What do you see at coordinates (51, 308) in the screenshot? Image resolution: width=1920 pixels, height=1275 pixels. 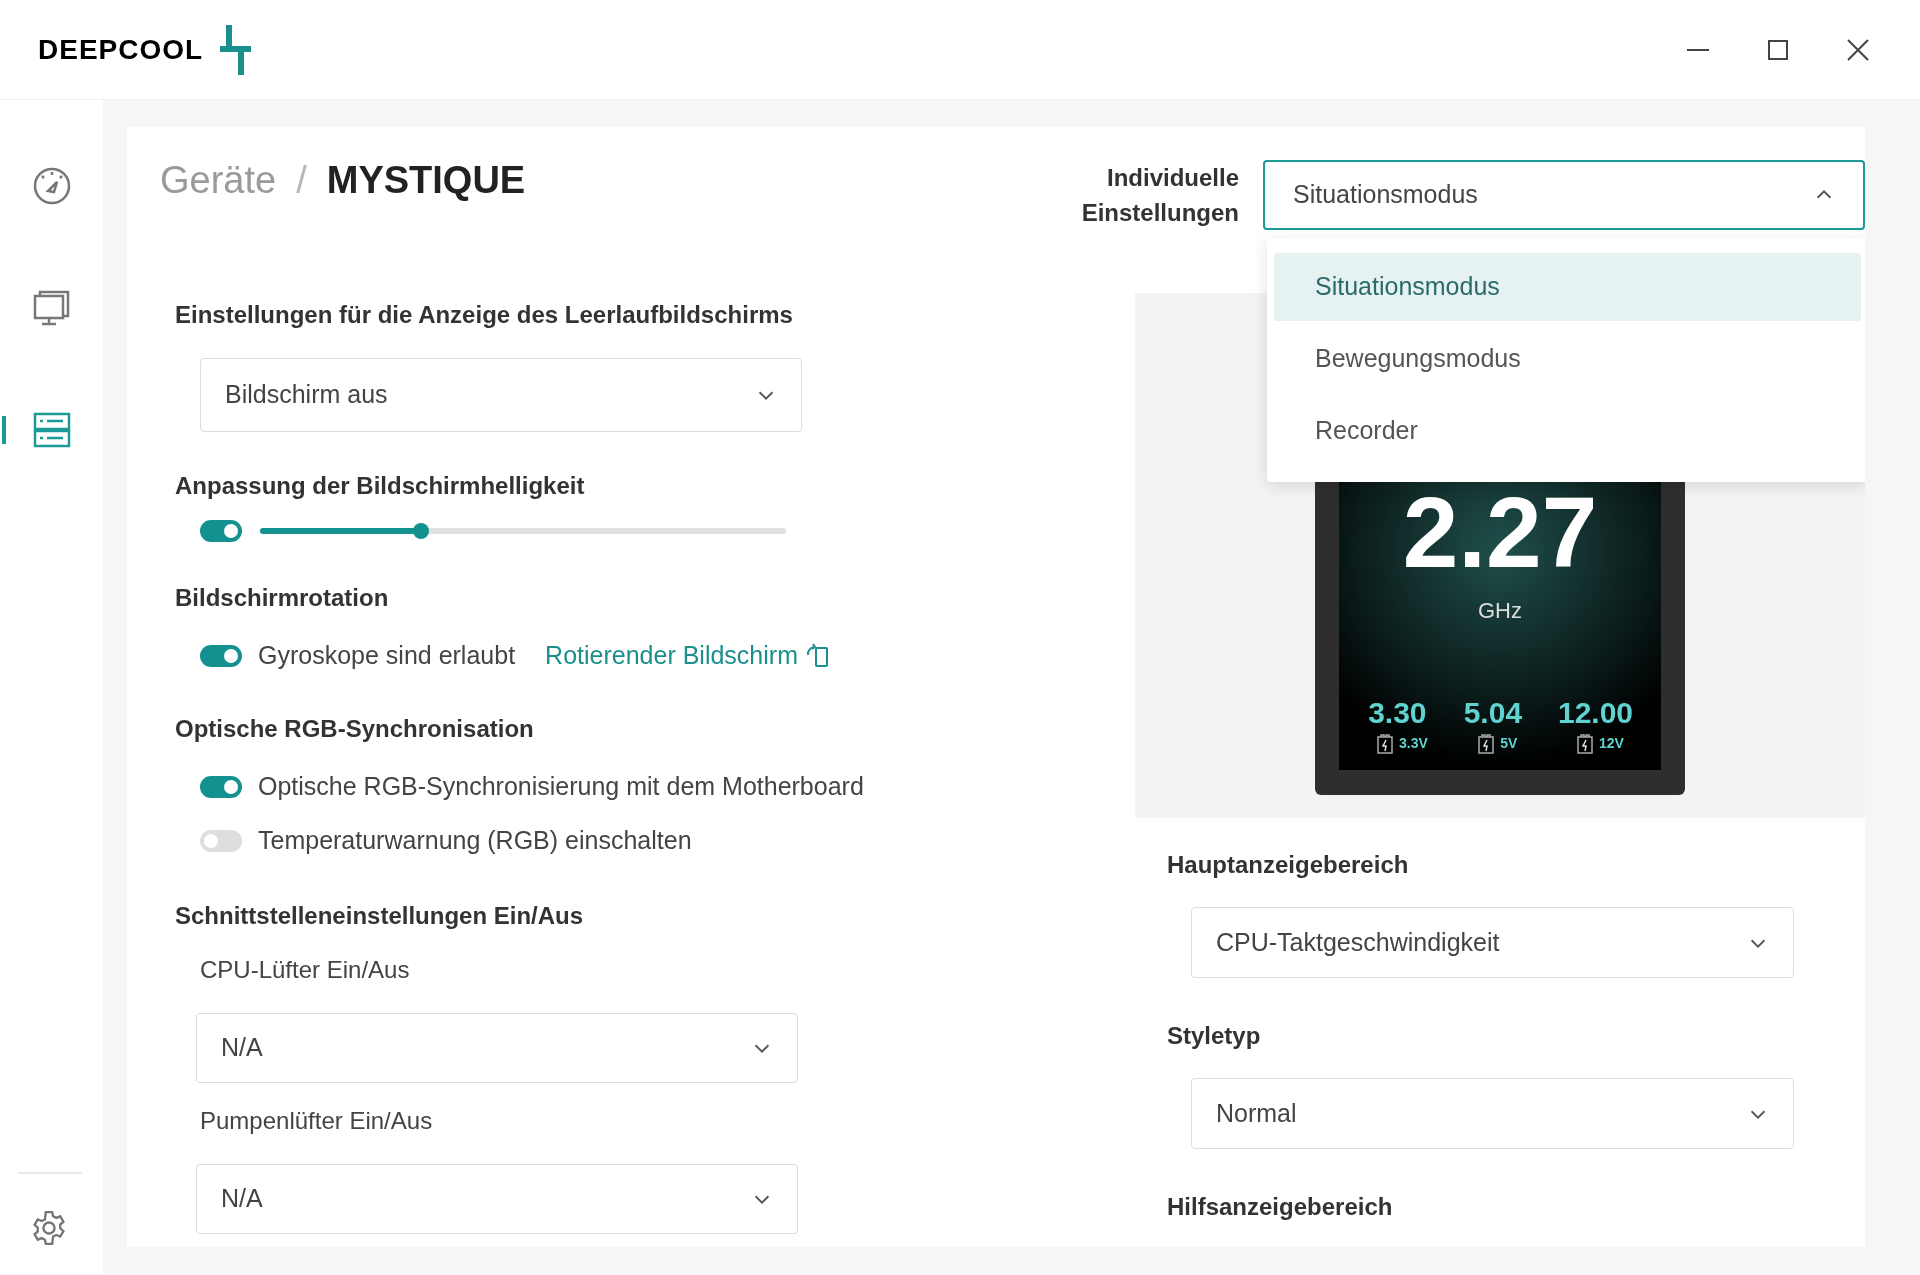 I see `monitor-icon` at bounding box center [51, 308].